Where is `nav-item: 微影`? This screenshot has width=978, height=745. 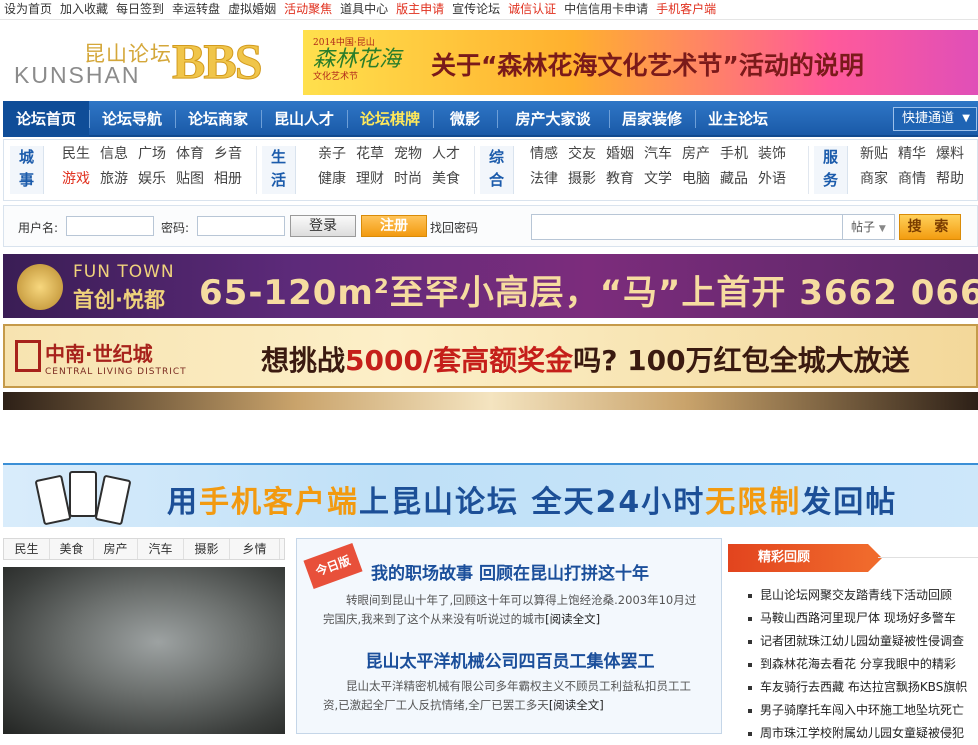
nav-item: 微影 is located at coordinates (465, 119).